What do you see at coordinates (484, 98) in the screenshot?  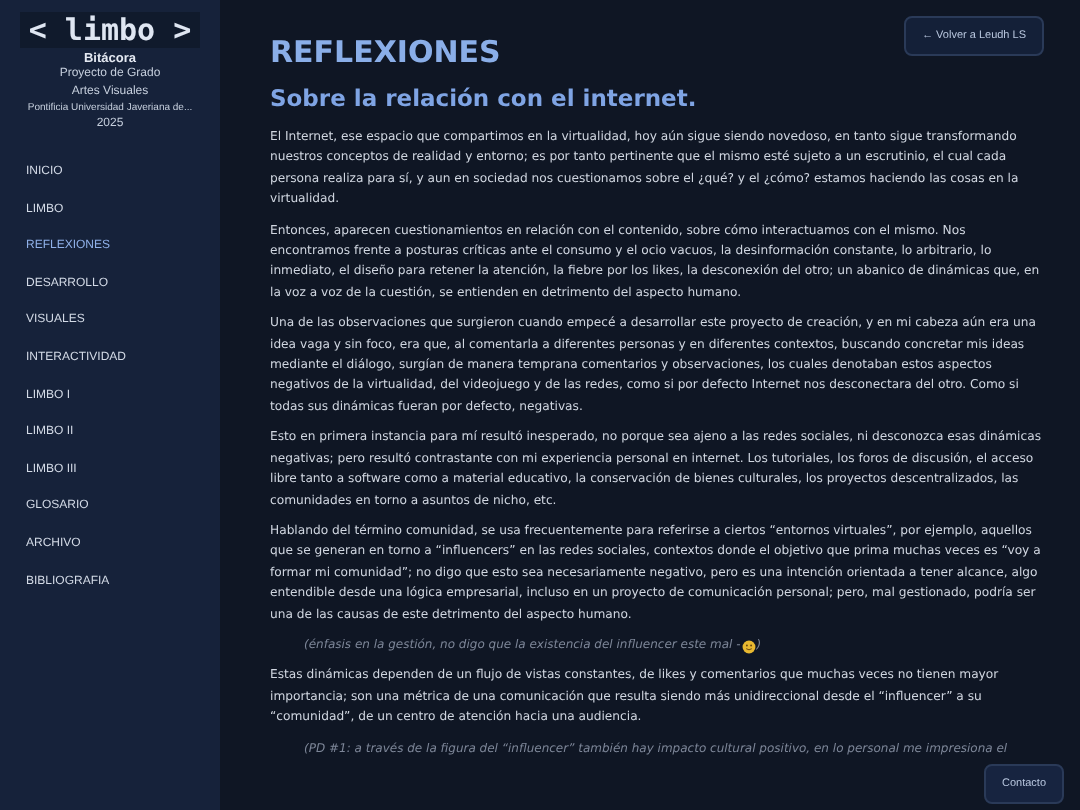 I see `section-title: Sobre la relación con el internet.` at bounding box center [484, 98].